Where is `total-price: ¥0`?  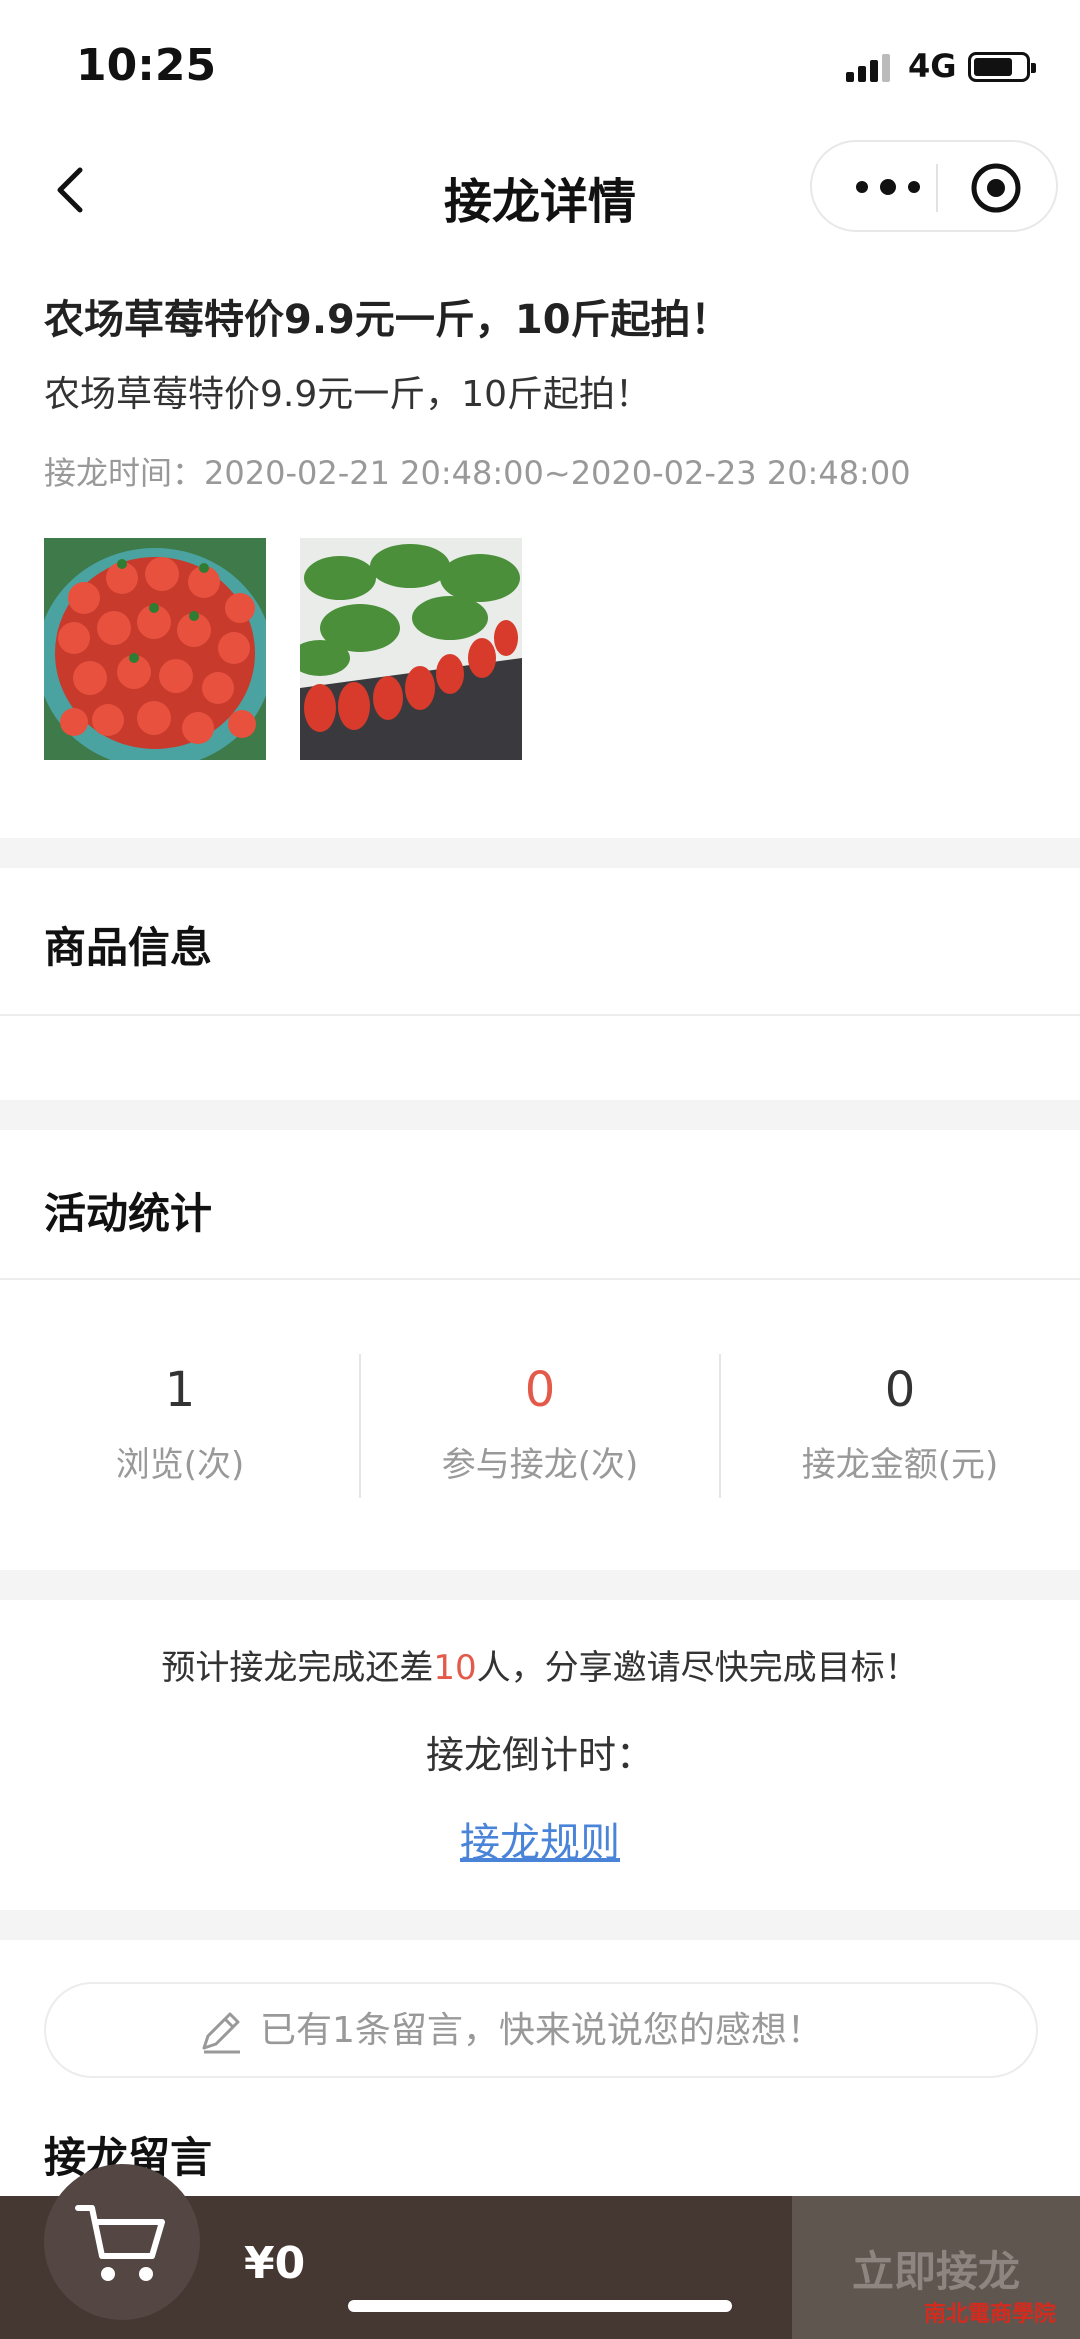
total-price: ¥0 is located at coordinates (275, 2263).